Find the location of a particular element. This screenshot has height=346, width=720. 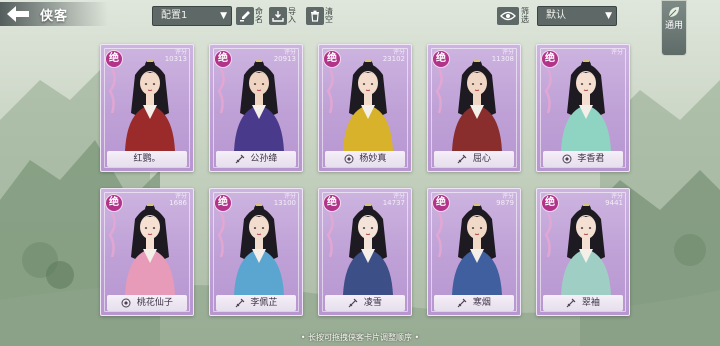

common-tab-label: 通用 is located at coordinates (673, 26).